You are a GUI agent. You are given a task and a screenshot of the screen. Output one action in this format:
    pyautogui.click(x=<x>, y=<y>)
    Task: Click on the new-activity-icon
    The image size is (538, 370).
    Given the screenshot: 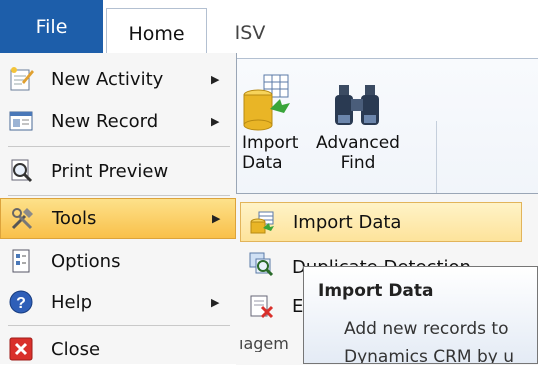 What is the action you would take?
    pyautogui.click(x=22, y=79)
    